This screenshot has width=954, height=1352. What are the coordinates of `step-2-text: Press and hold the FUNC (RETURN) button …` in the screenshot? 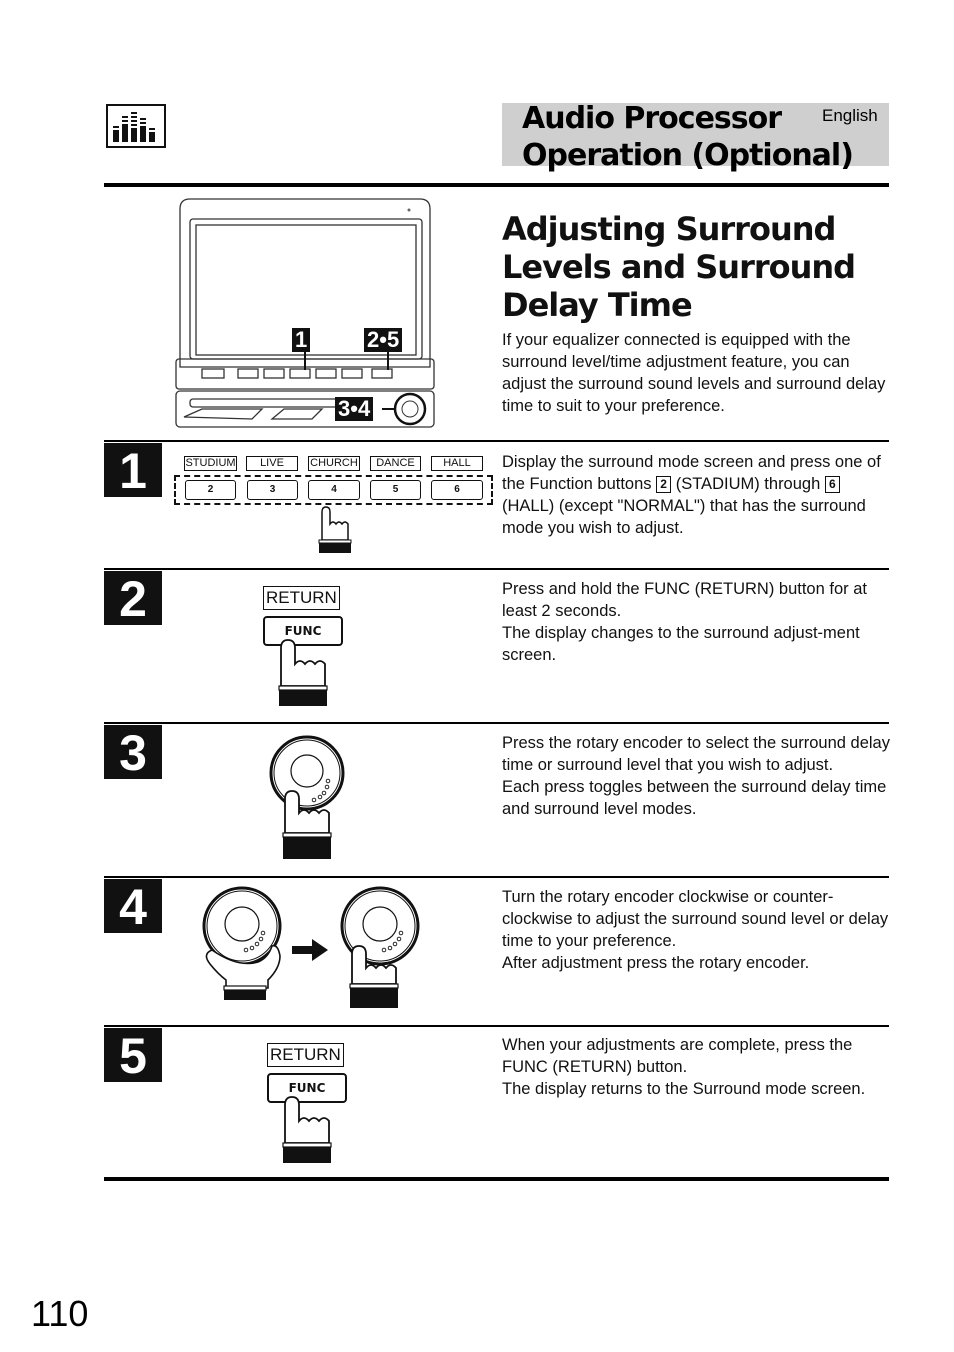 It's located at (684, 622).